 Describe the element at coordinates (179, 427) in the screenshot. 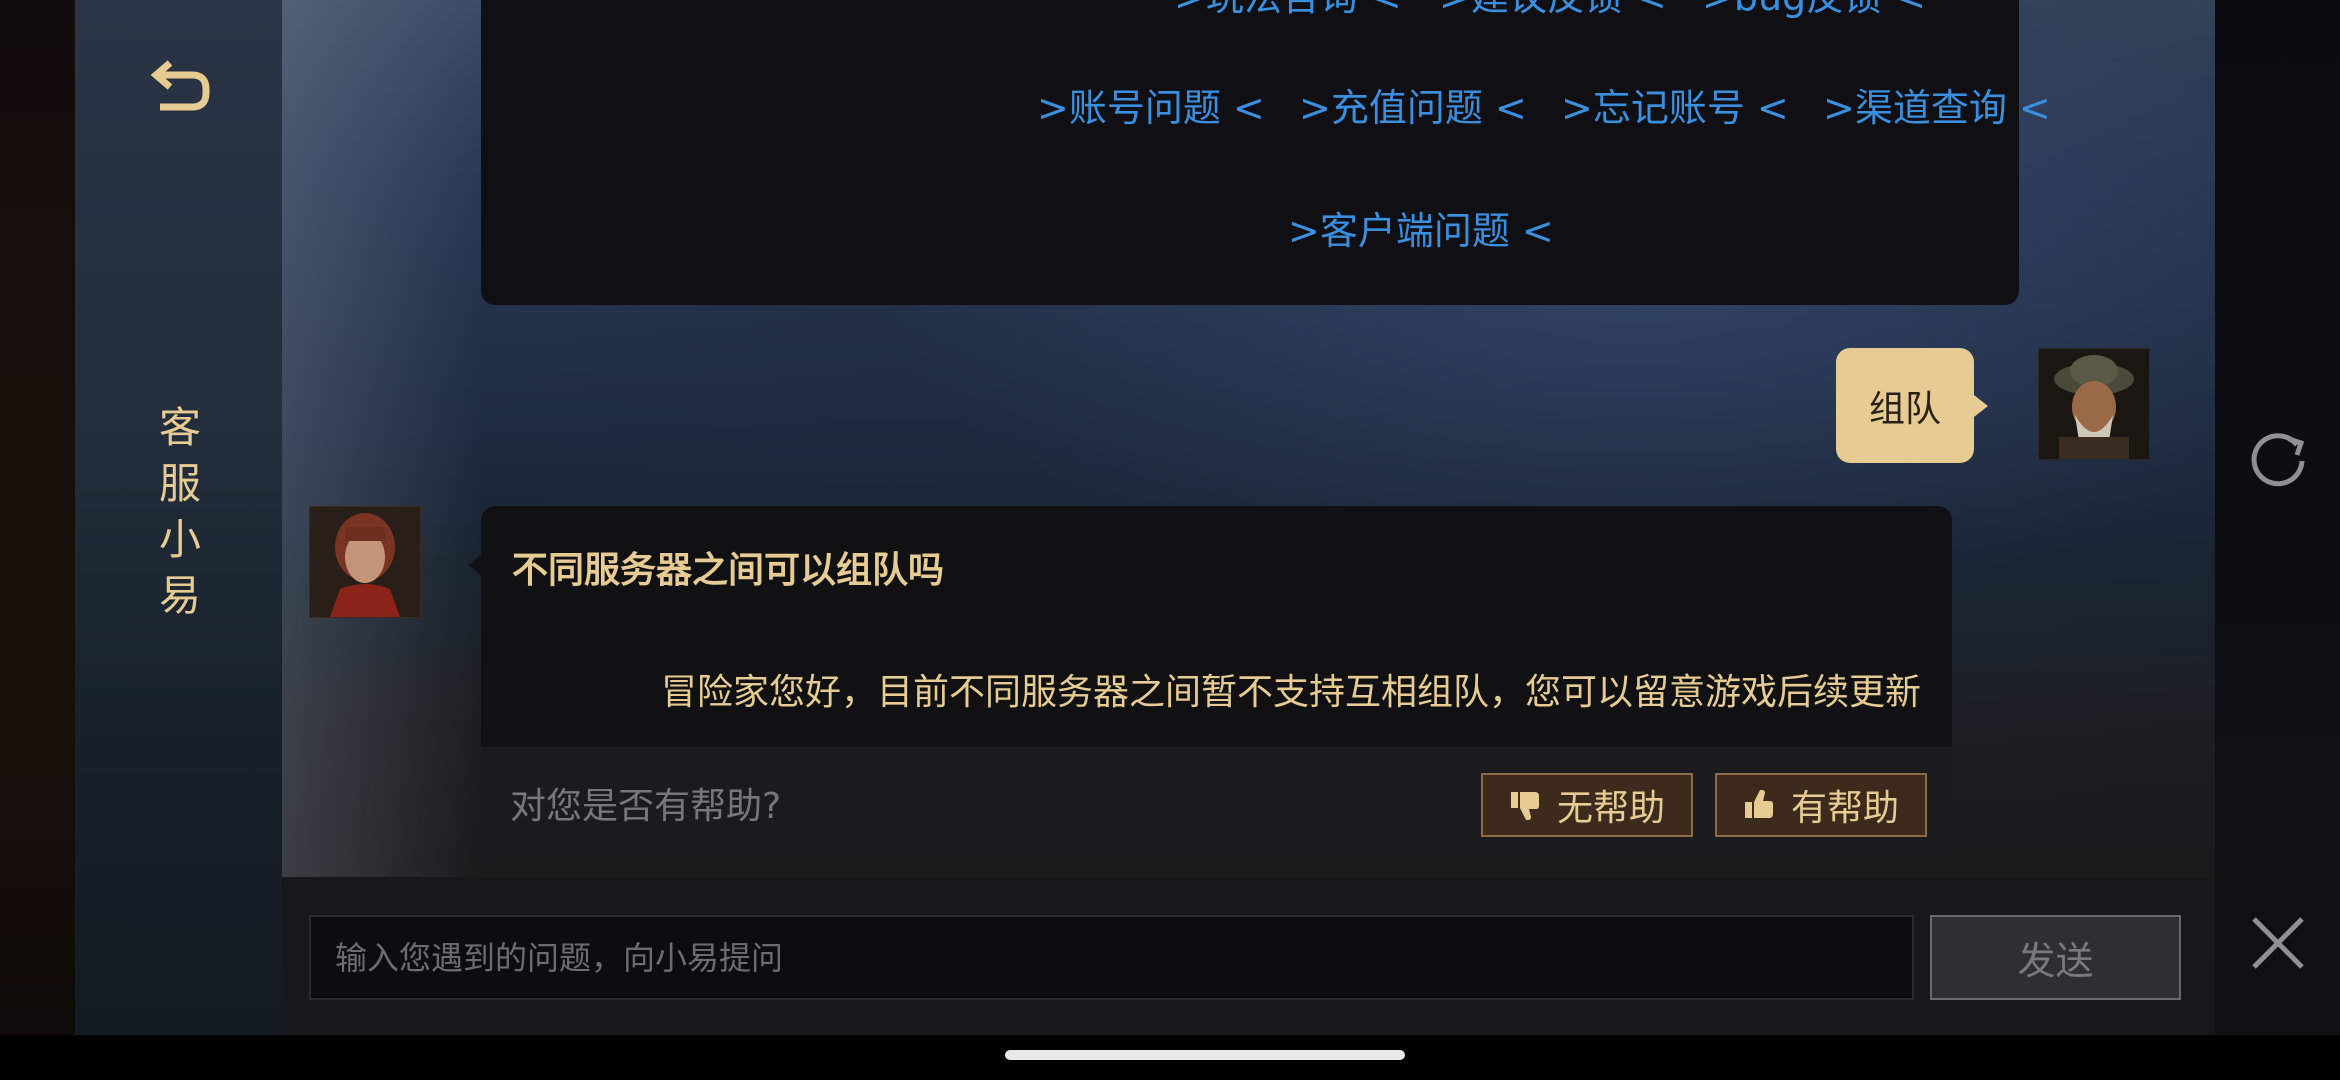

I see `sidebar-title-char: 客` at that location.